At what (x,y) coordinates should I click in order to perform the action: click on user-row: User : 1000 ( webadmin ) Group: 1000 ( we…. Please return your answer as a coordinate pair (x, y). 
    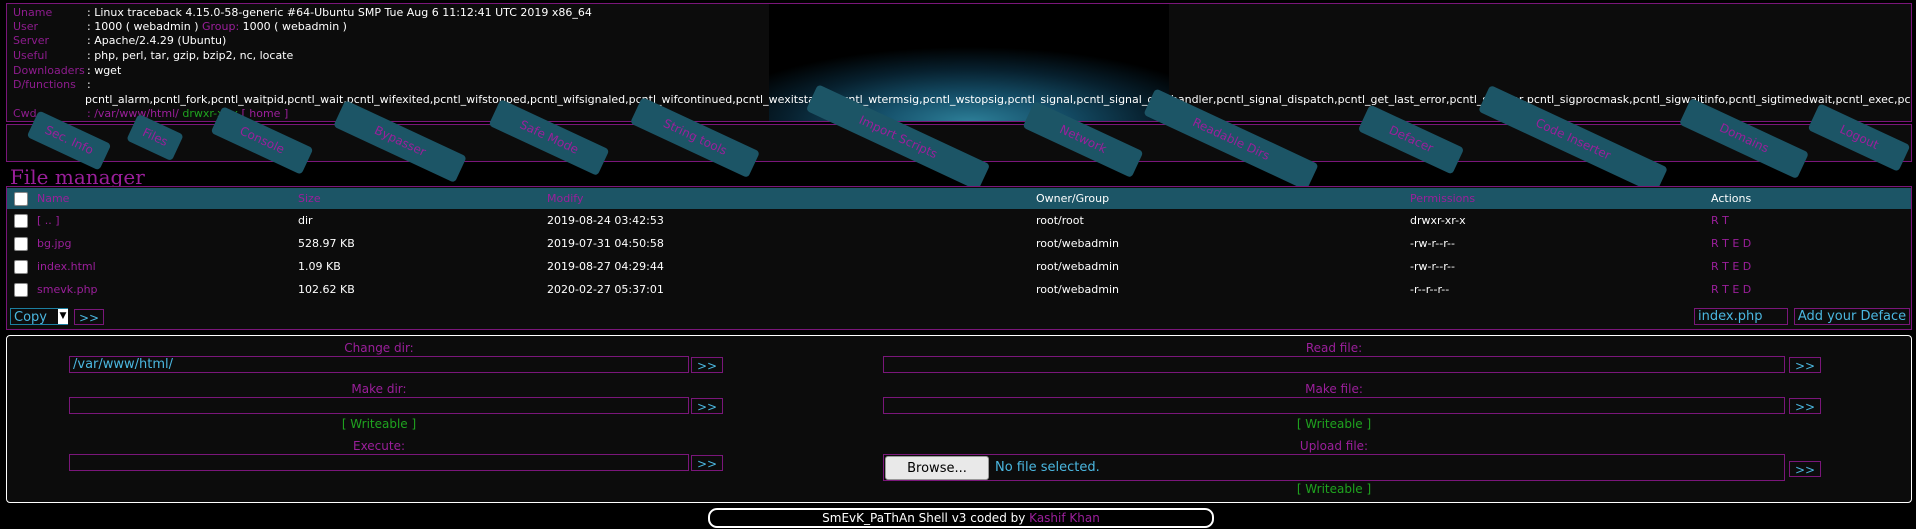
    Looking at the image, I should click on (180, 27).